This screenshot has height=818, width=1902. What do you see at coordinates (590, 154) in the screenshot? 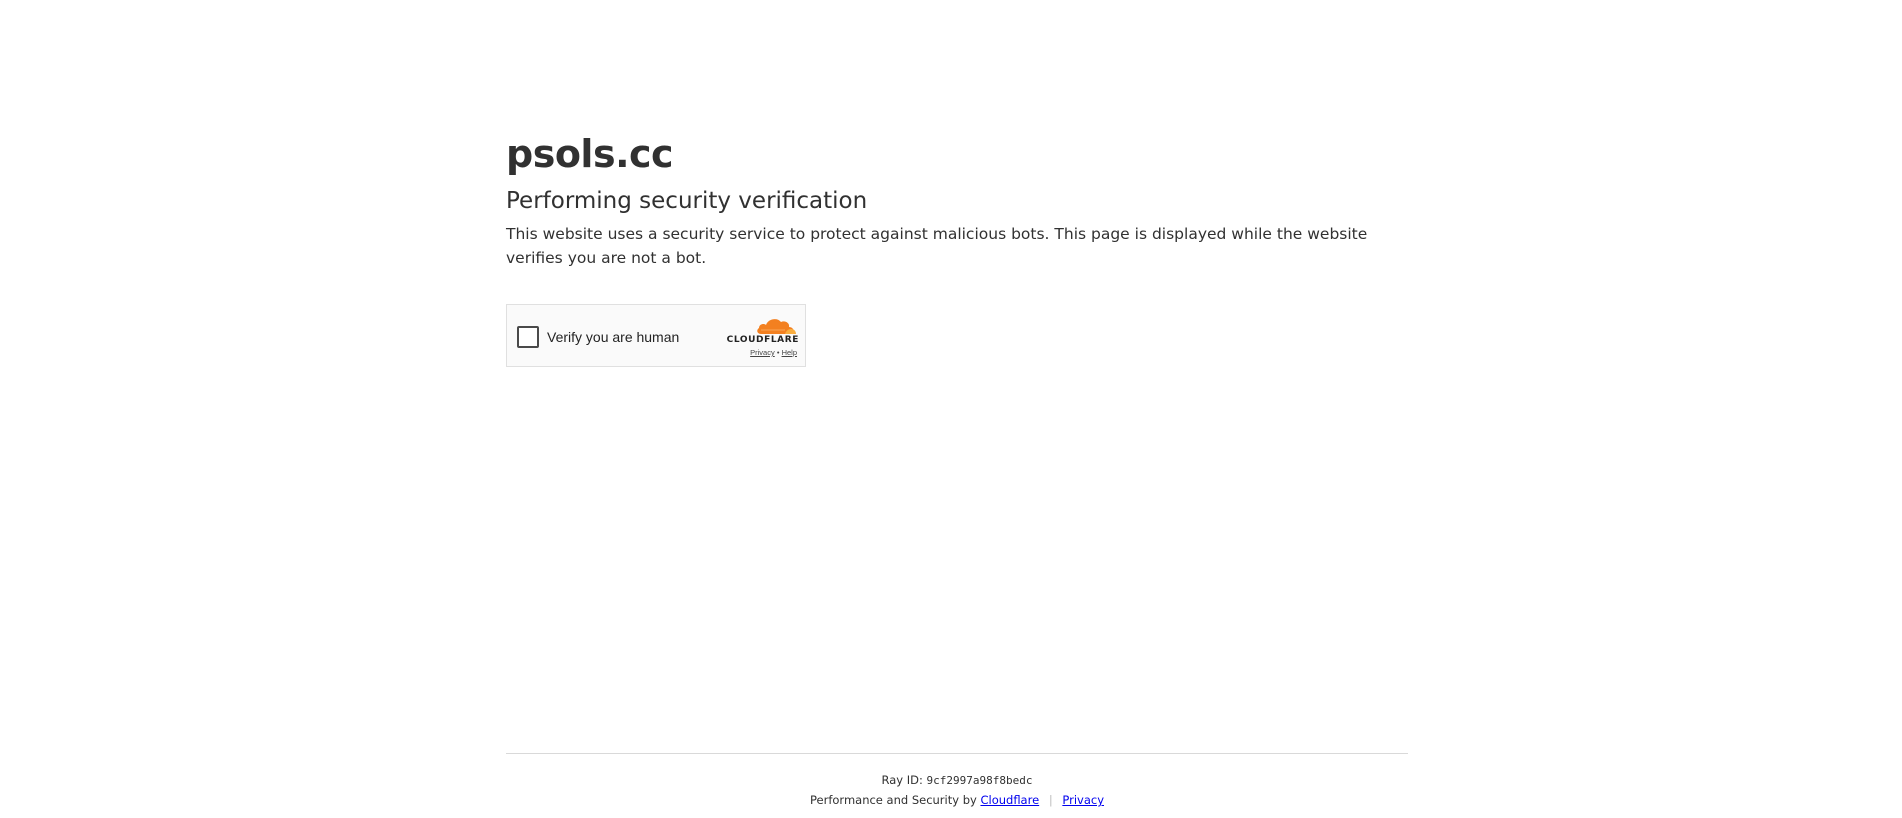
I see `site-name: psols.cc` at bounding box center [590, 154].